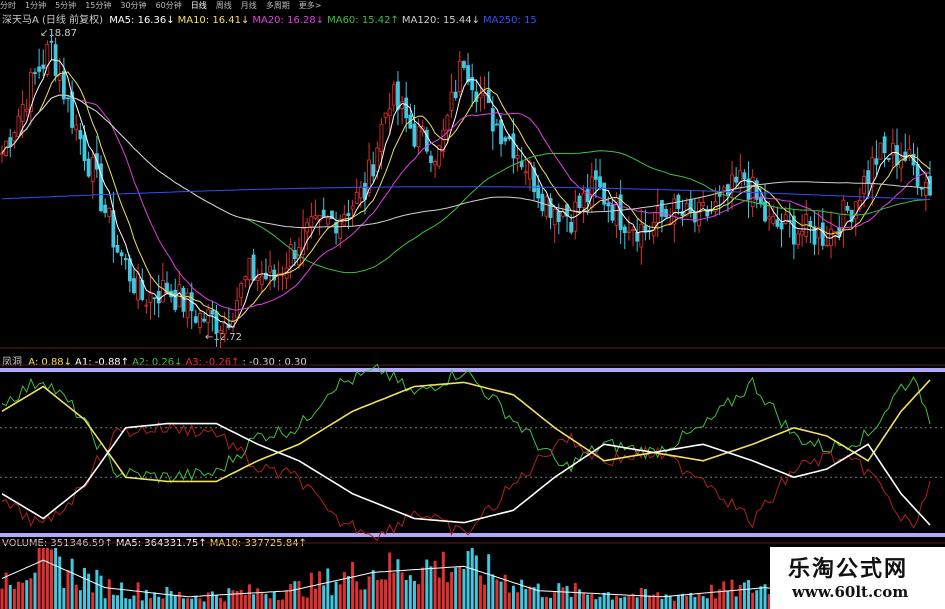  I want to click on indicator-band-bottom, so click(472, 535).